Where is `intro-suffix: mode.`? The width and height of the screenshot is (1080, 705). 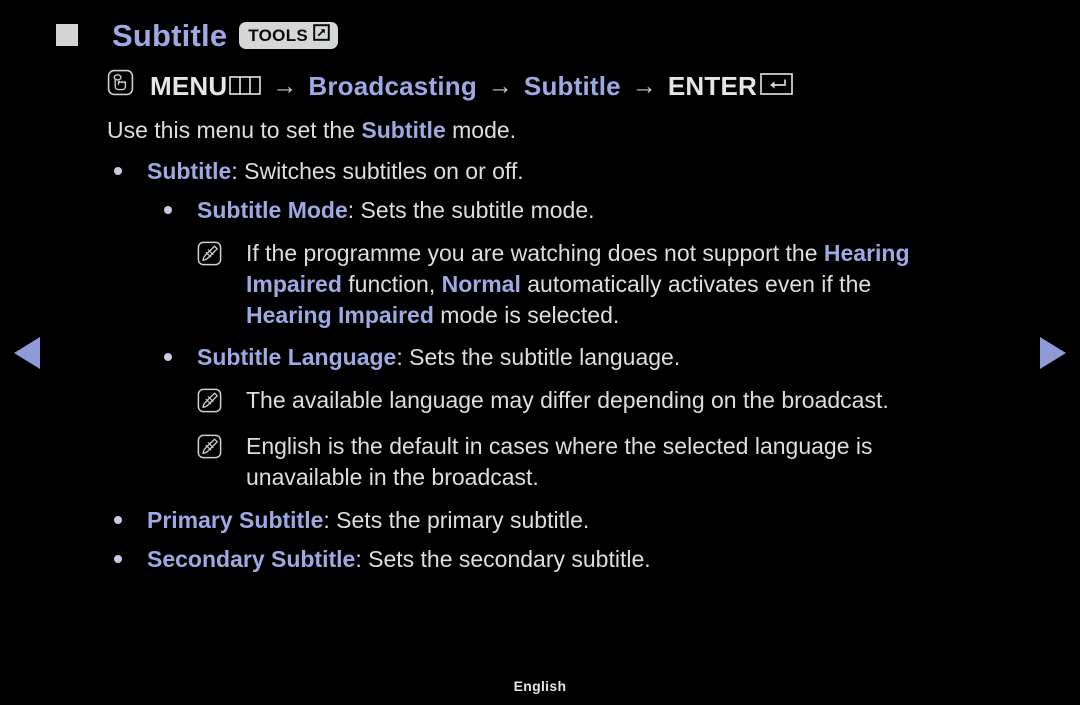
intro-suffix: mode. is located at coordinates (481, 130).